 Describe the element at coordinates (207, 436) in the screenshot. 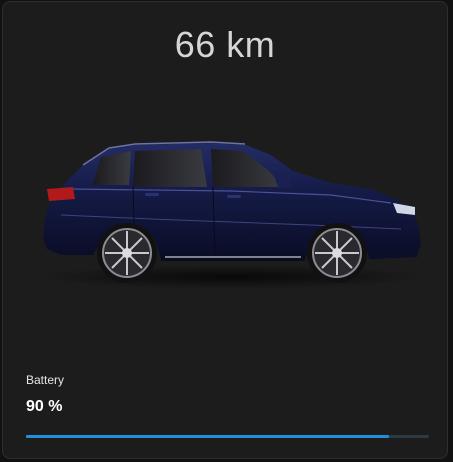

I see `battery-progress-fill` at that location.